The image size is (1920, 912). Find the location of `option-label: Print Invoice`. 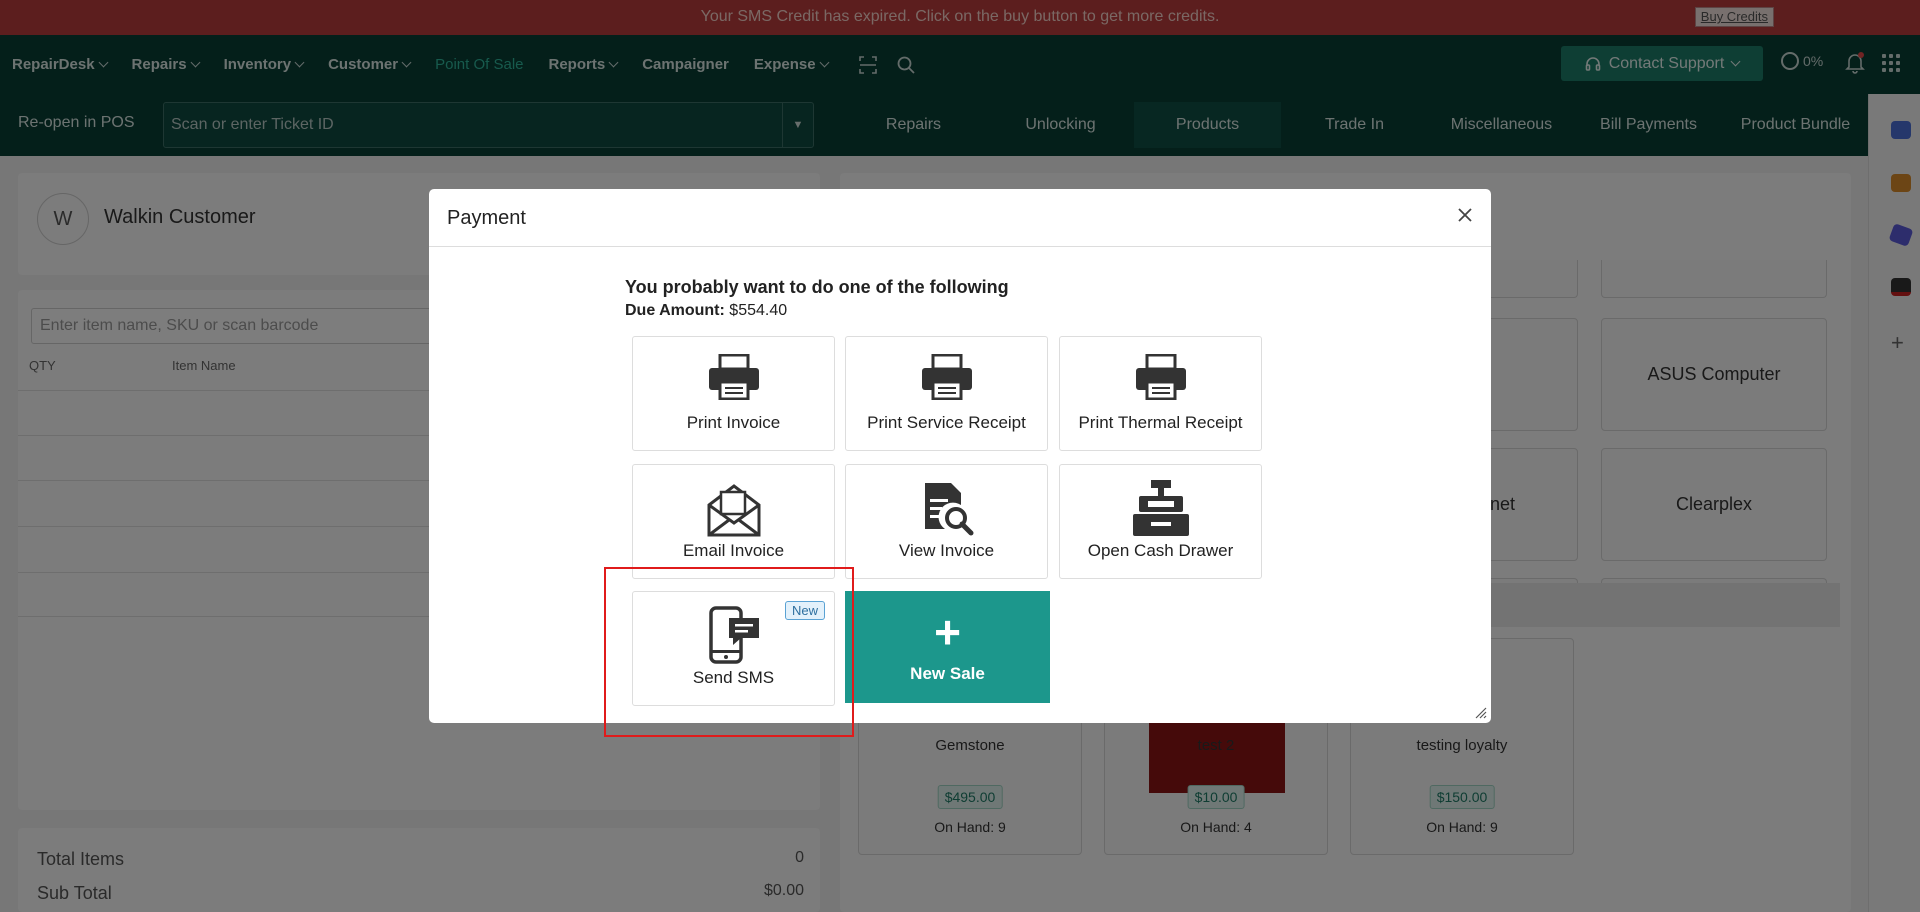

option-label: Print Invoice is located at coordinates (733, 422).